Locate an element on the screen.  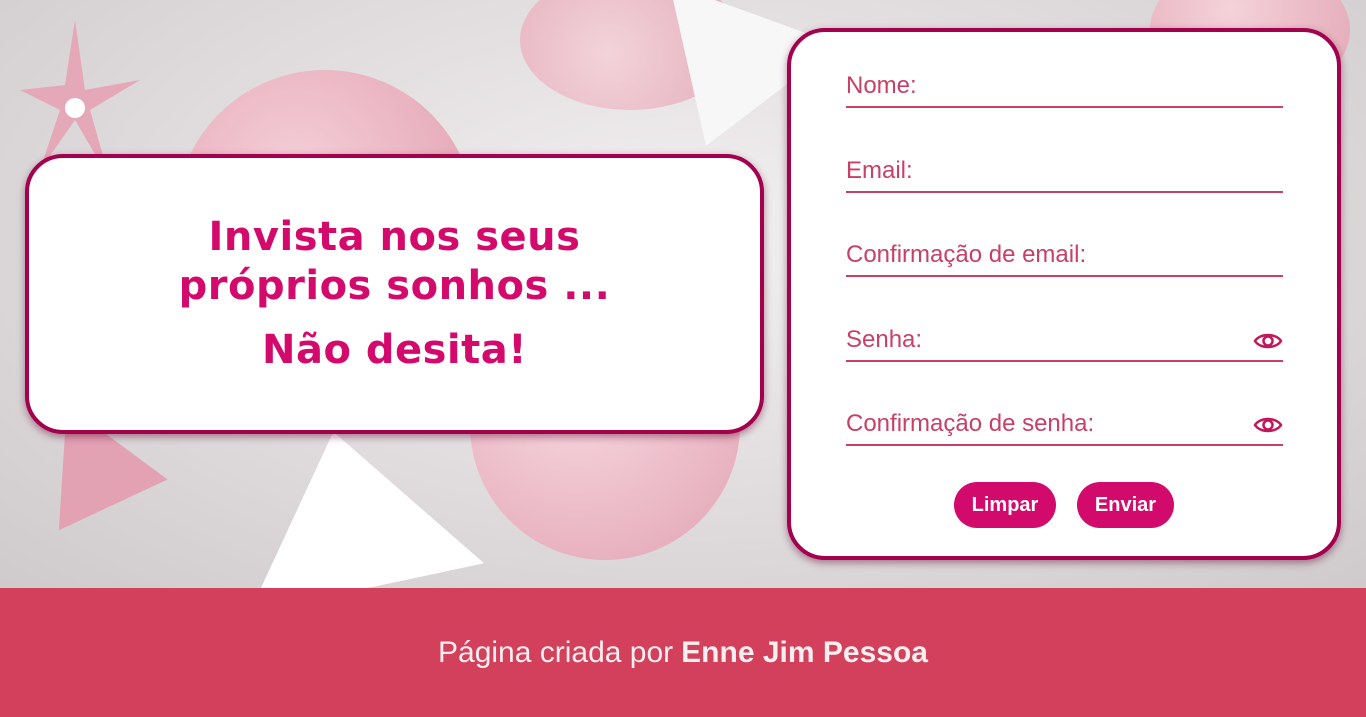
show-password-confirm-eye-icon is located at coordinates (1268, 425).